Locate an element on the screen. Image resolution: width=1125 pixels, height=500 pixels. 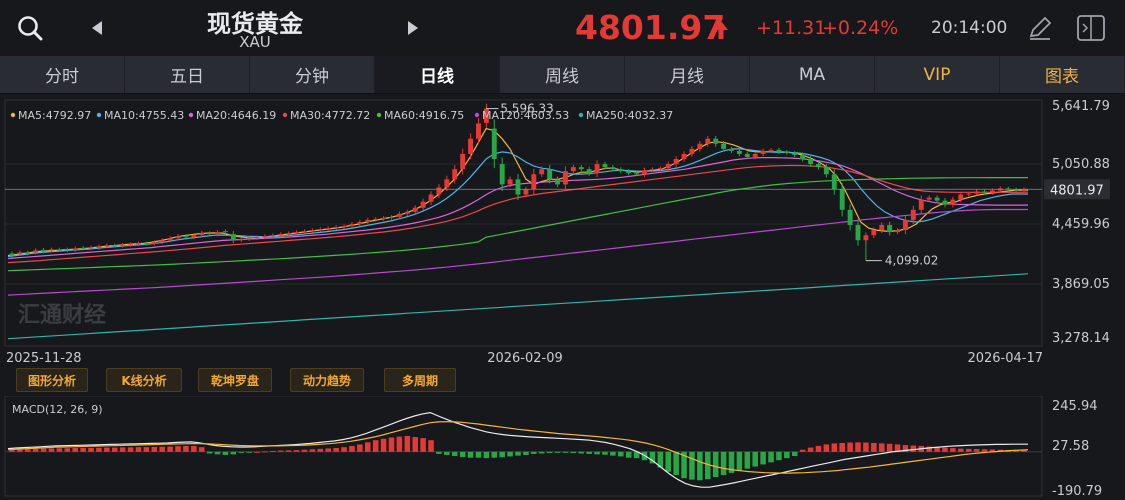
prev-arrow-icon is located at coordinates (97, 28).